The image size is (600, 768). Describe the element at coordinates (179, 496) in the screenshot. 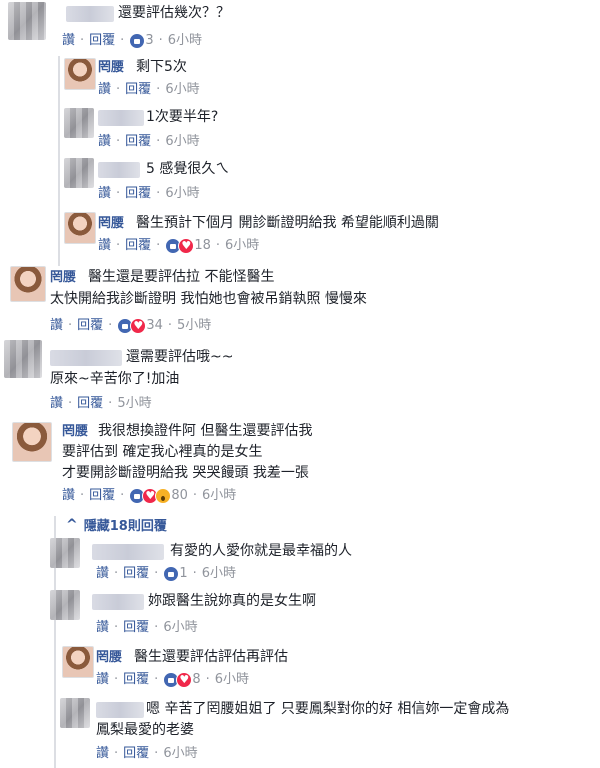

I see `reaction-count: 80` at that location.